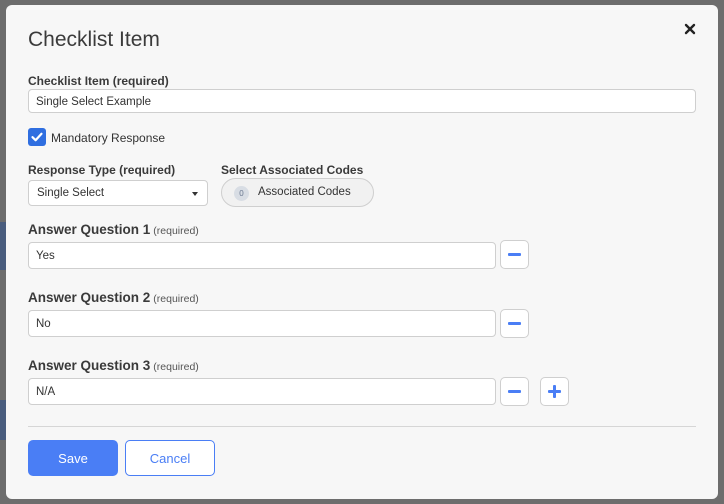 The width and height of the screenshot is (724, 504). What do you see at coordinates (262, 391) in the screenshot?
I see `answer-question-3-input: N/A` at bounding box center [262, 391].